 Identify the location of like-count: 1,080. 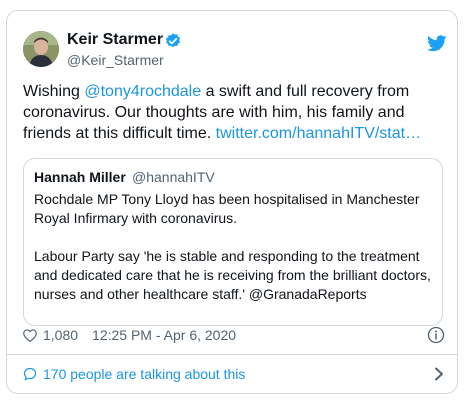
(60, 335).